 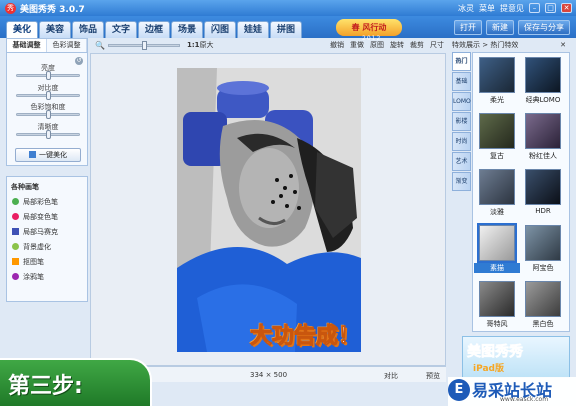 I want to click on brightness-knob, so click(x=48, y=75).